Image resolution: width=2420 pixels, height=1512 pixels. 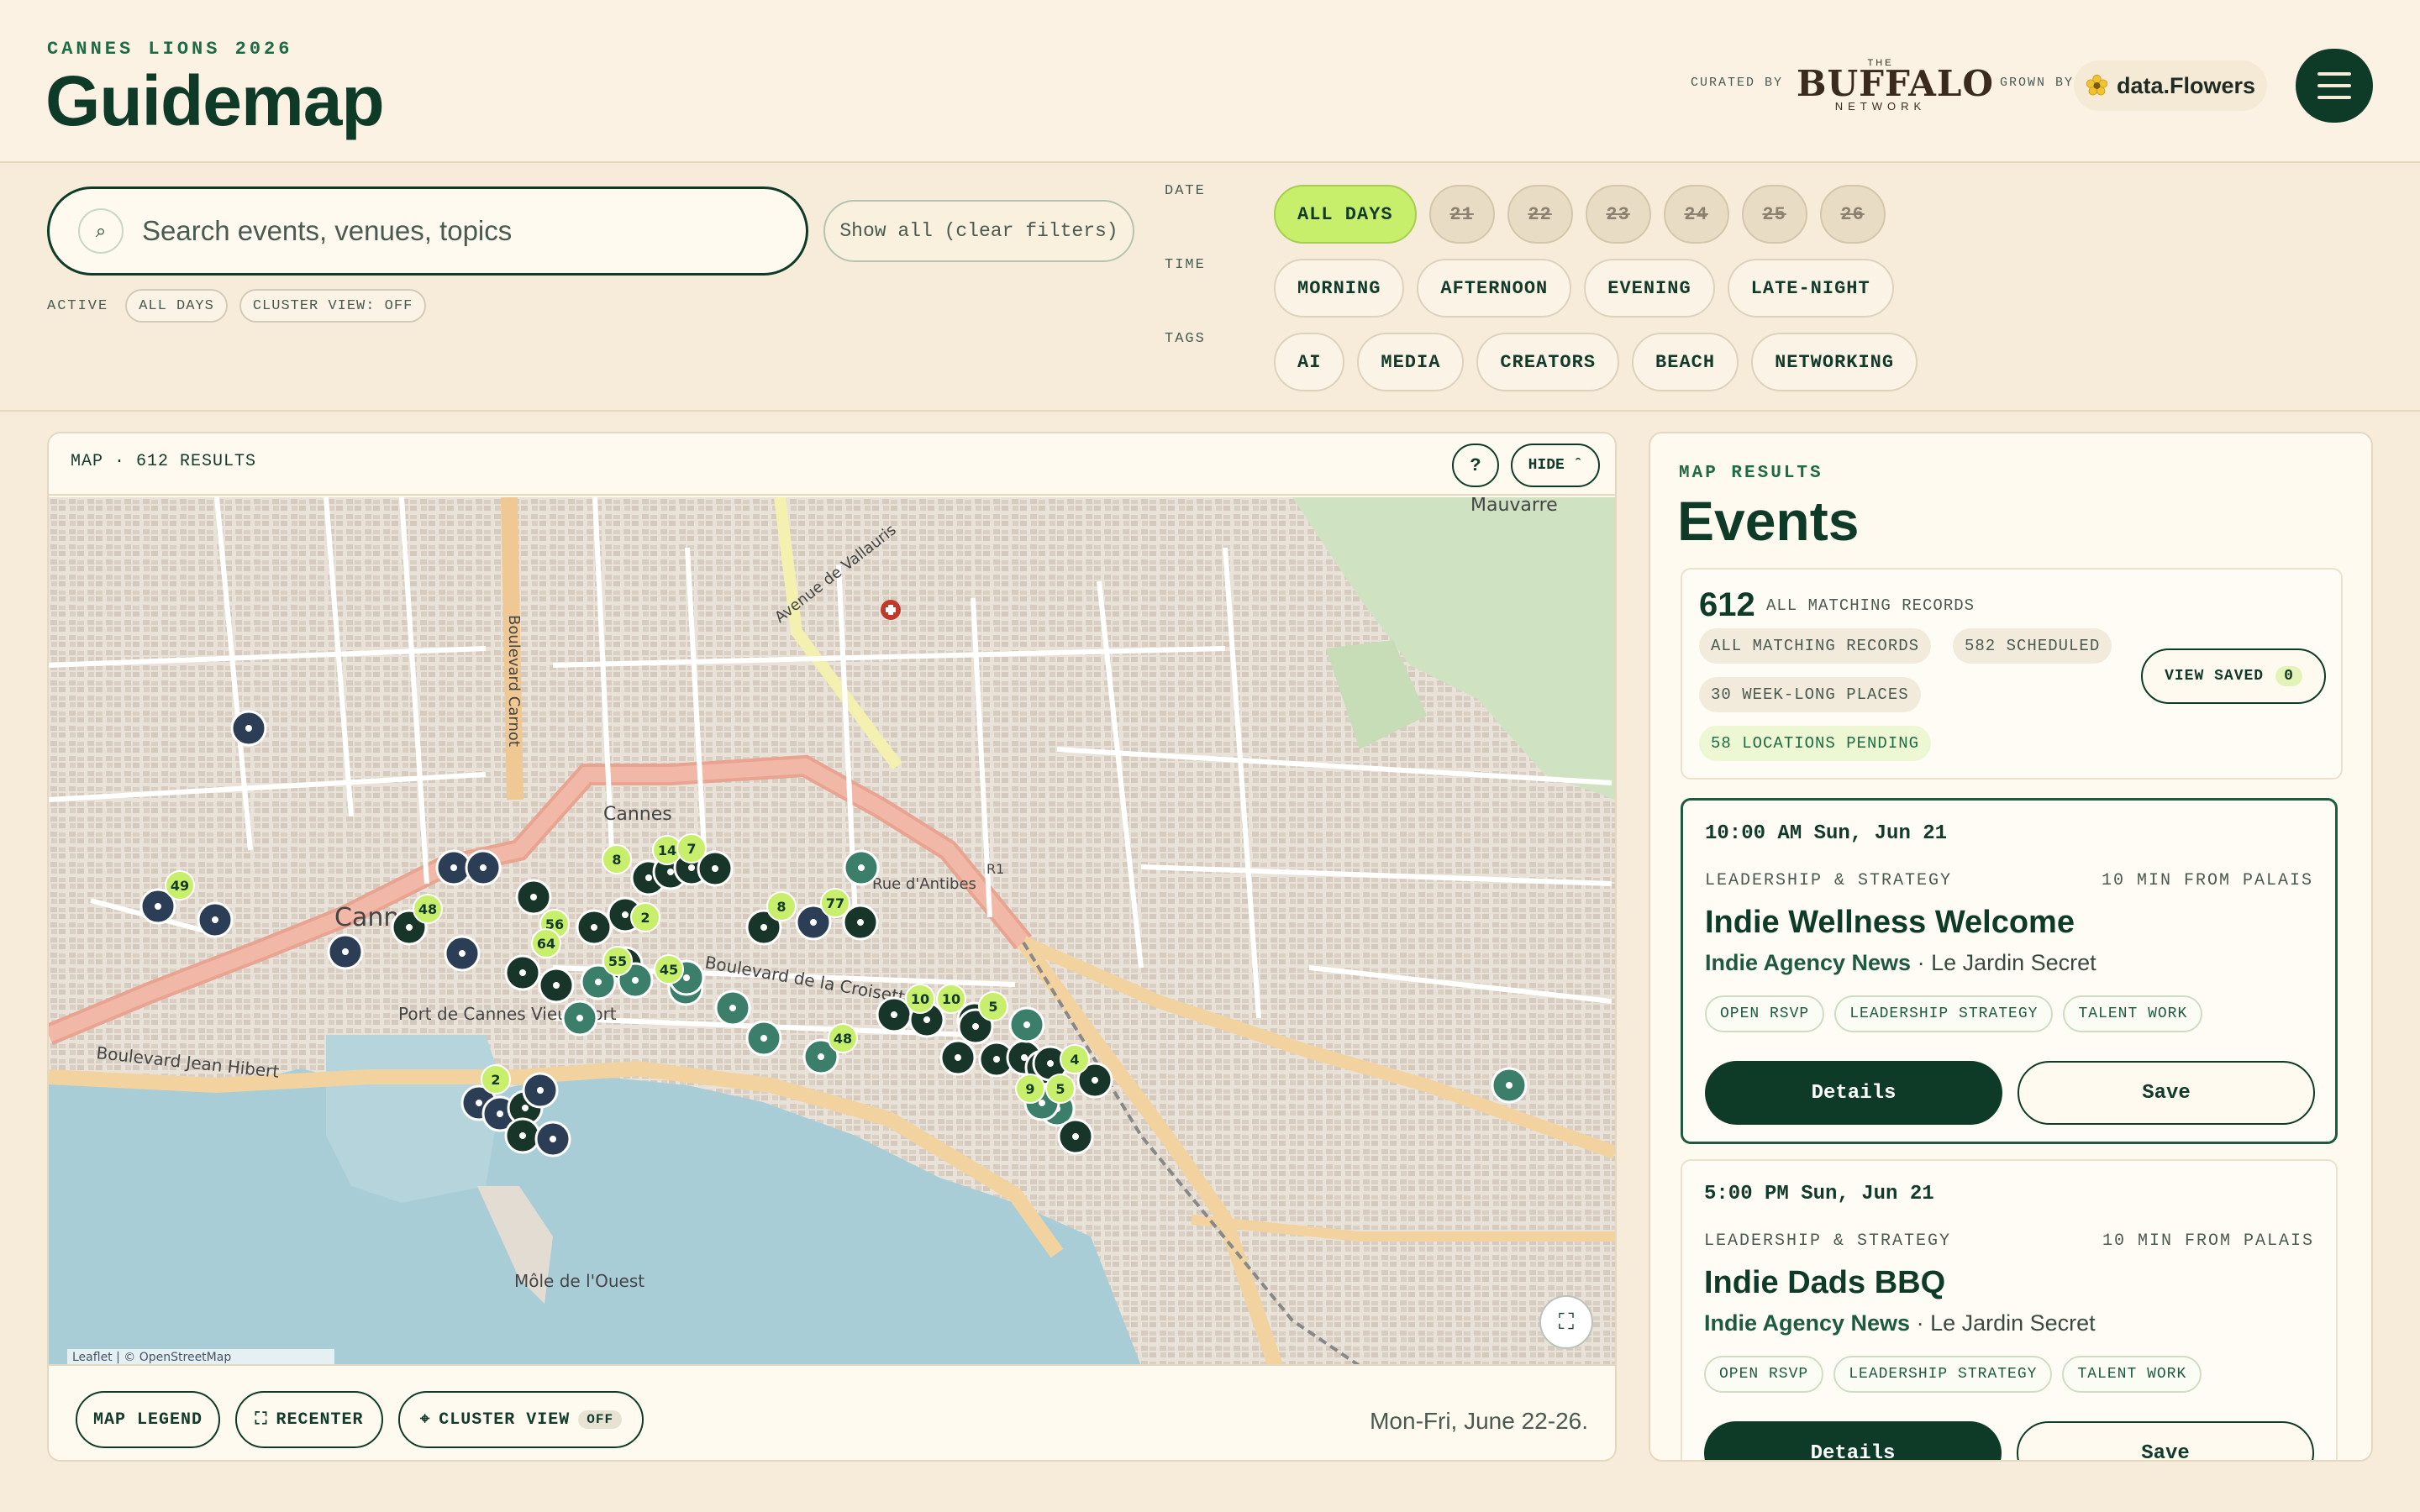 I want to click on map-help-button: ?, so click(x=1475, y=465).